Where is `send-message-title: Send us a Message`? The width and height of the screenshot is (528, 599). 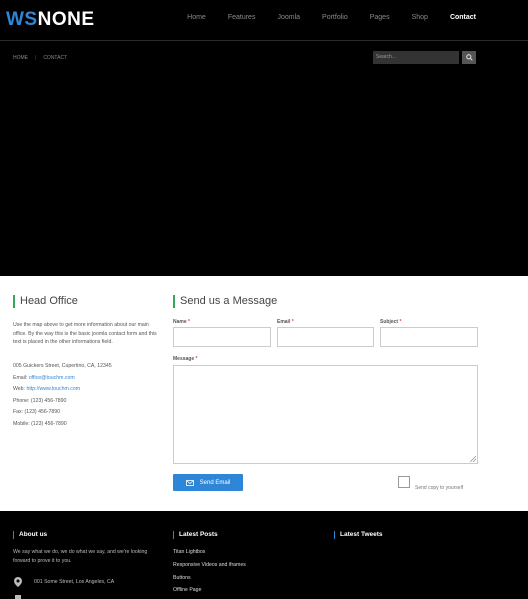
send-message-title: Send us a Message is located at coordinates (225, 301).